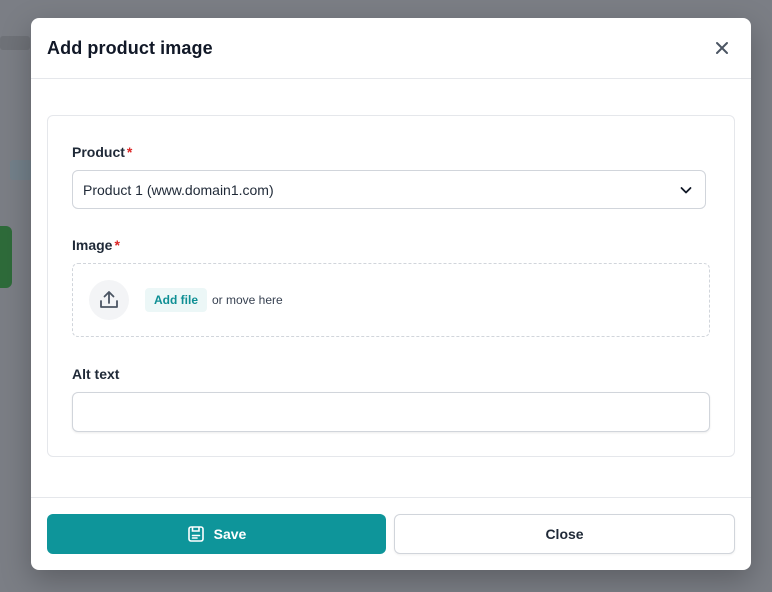 The height and width of the screenshot is (592, 772). What do you see at coordinates (391, 412) in the screenshot?
I see `alt-text-input` at bounding box center [391, 412].